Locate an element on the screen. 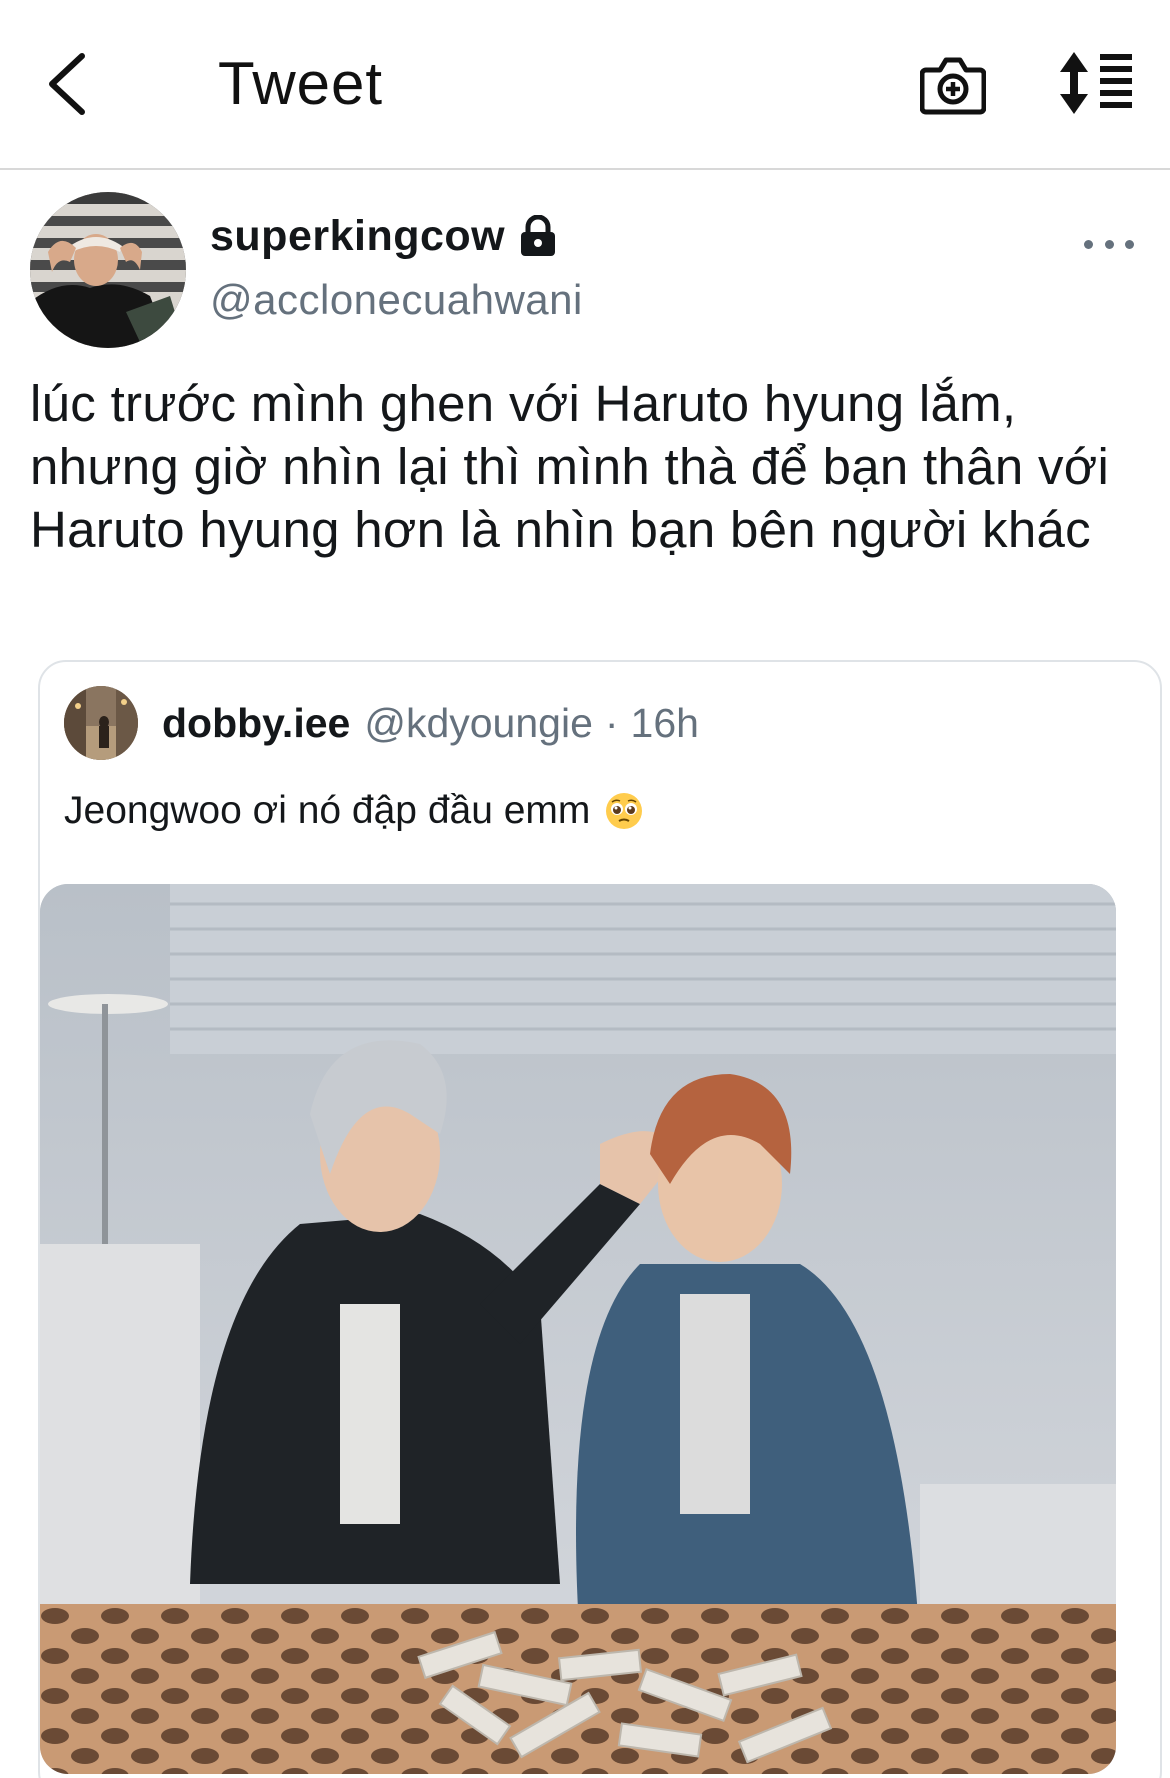  author-avatar-image is located at coordinates (108, 270).